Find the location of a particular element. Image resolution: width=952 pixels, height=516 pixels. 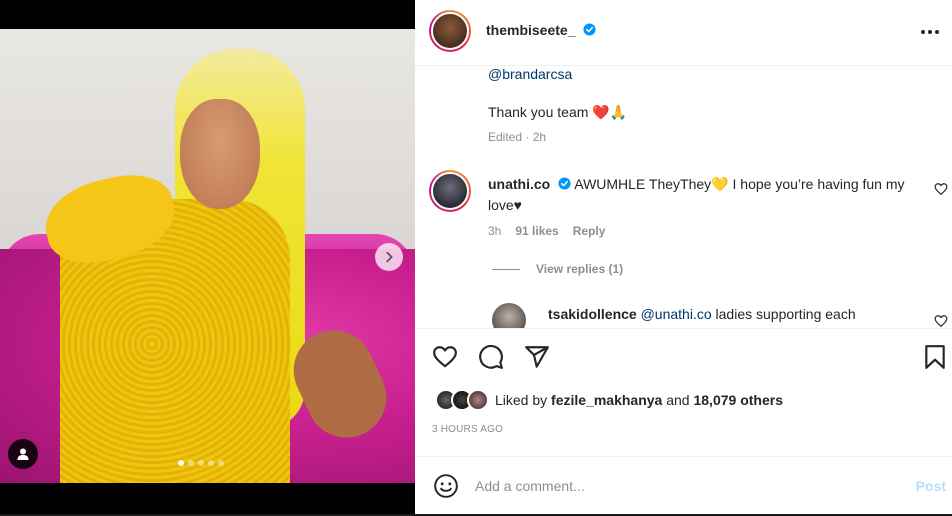

commenter-avatar is located at coordinates (450, 191).